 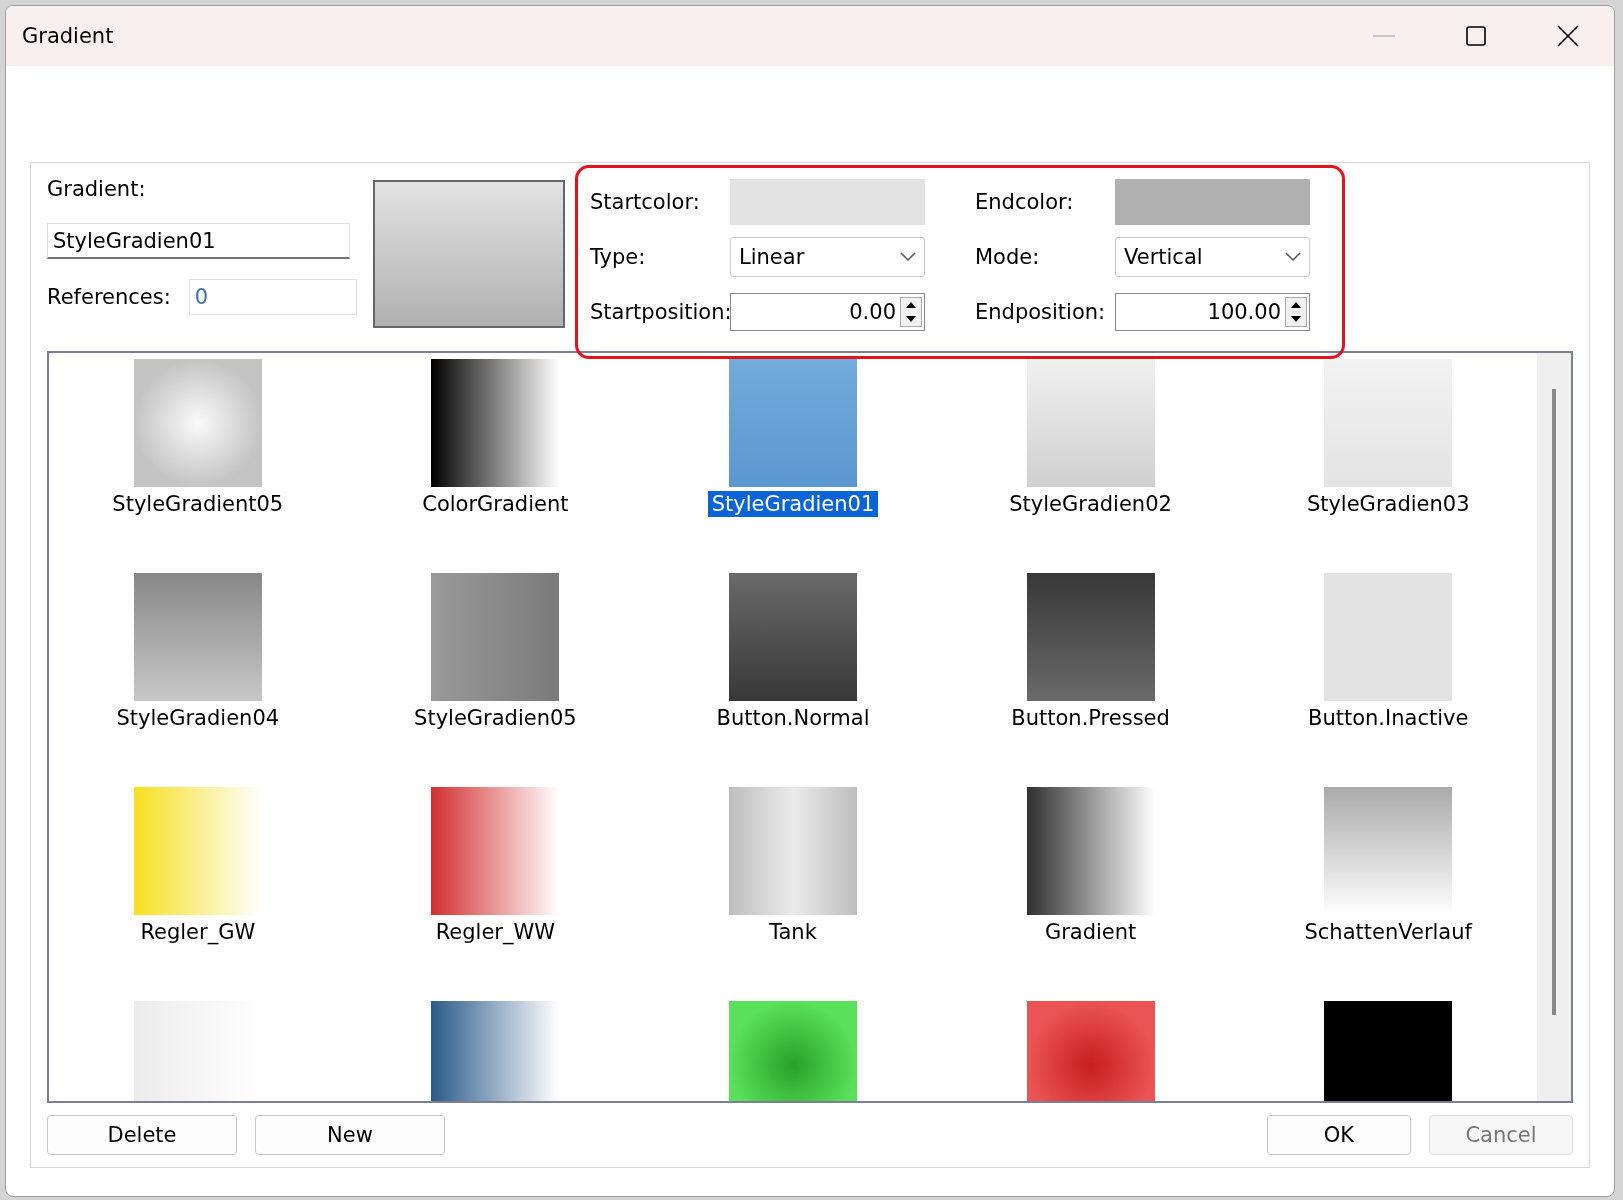 I want to click on gradient-name: StyleGradien03, so click(x=1388, y=504).